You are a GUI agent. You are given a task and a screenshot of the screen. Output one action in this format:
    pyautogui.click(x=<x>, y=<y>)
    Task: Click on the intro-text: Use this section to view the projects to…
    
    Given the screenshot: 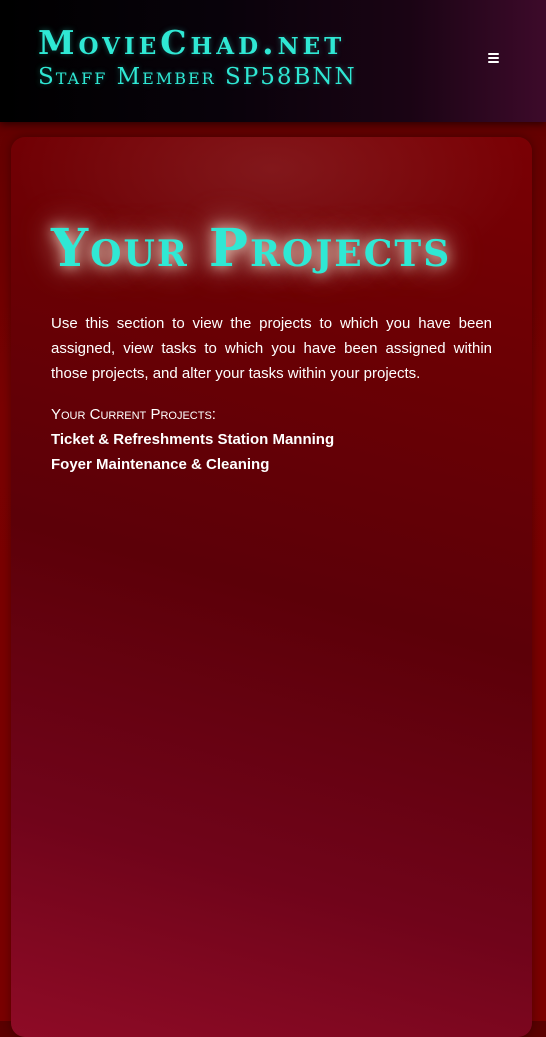 What is the action you would take?
    pyautogui.click(x=271, y=348)
    